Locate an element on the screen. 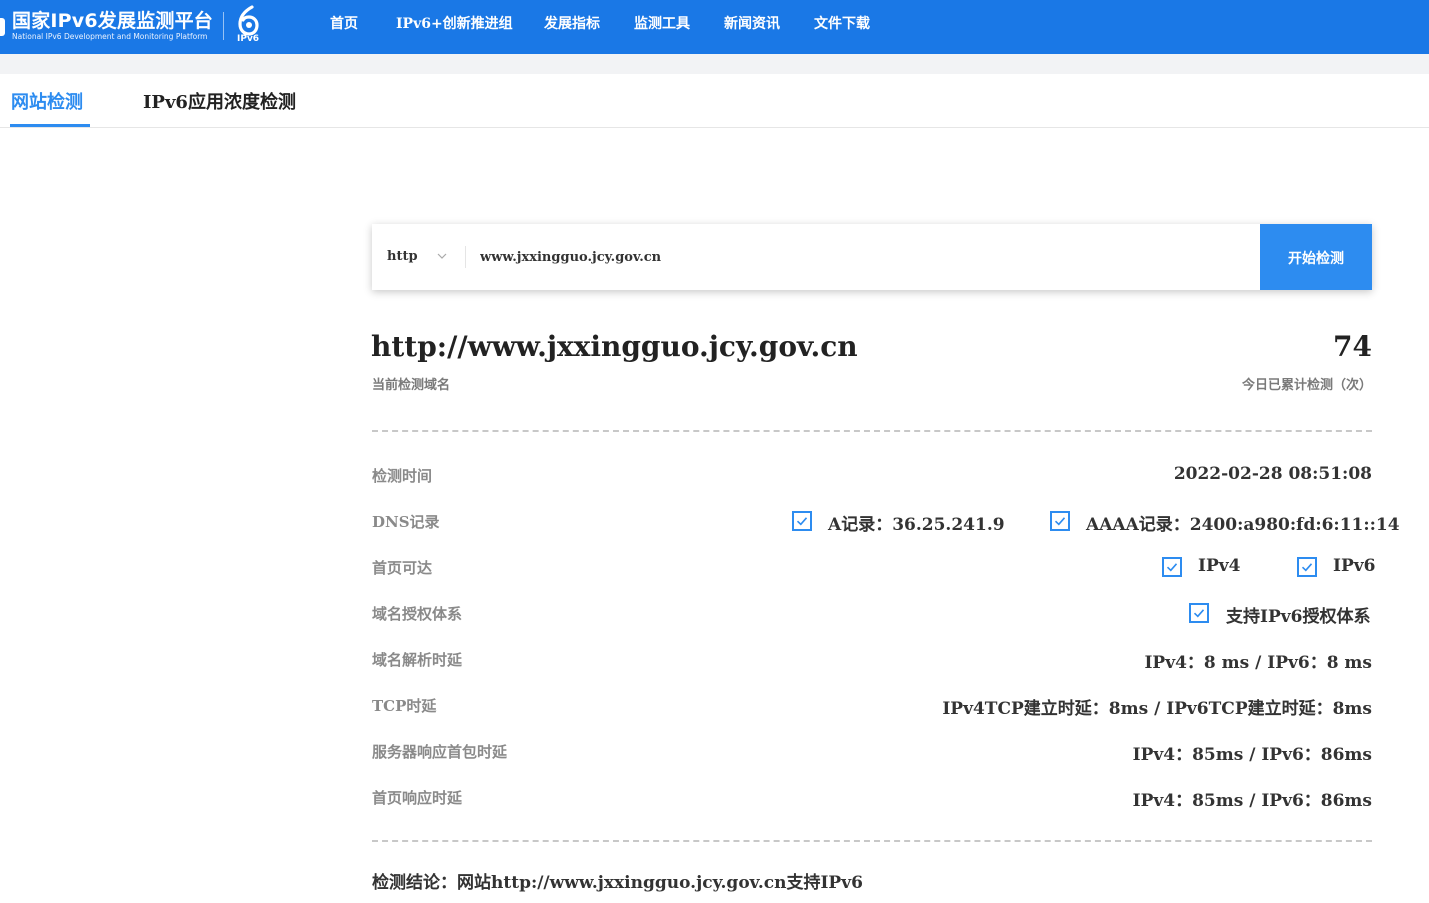  tab-bar: 网站检测 IPv6应用浓度检测 is located at coordinates (714, 101).